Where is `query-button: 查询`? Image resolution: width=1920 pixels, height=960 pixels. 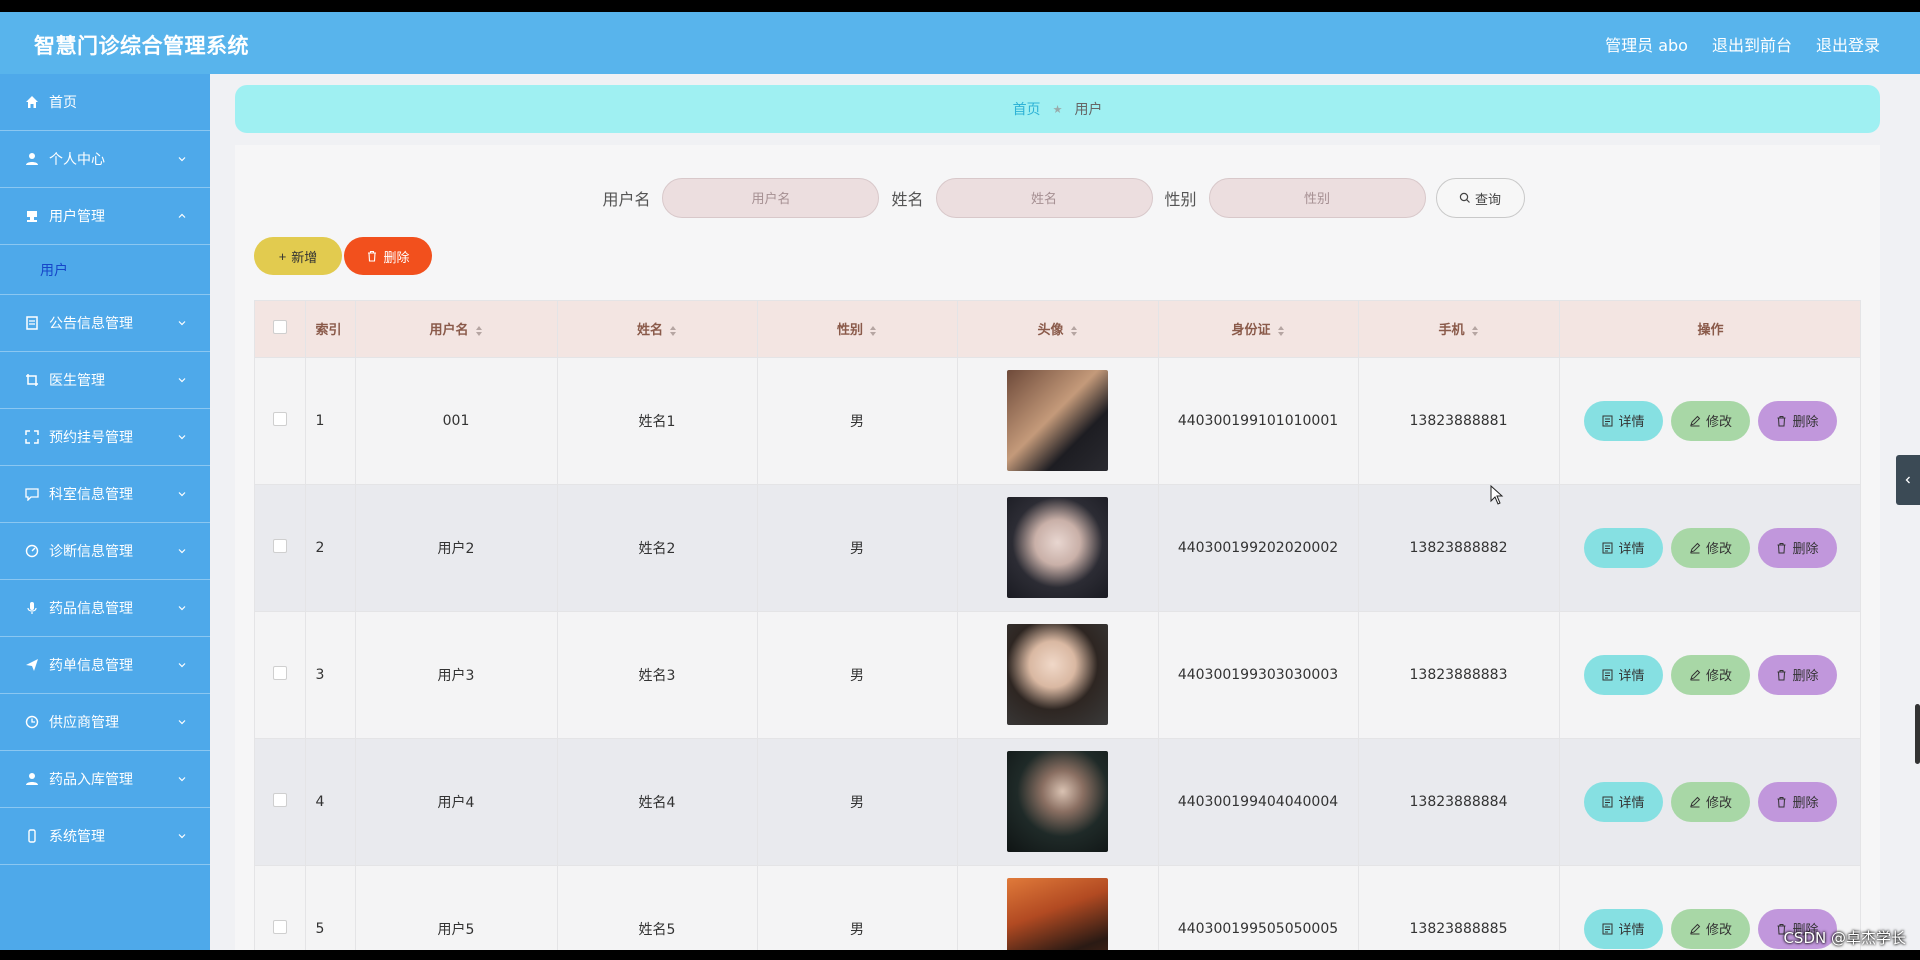 query-button: 查询 is located at coordinates (1480, 198).